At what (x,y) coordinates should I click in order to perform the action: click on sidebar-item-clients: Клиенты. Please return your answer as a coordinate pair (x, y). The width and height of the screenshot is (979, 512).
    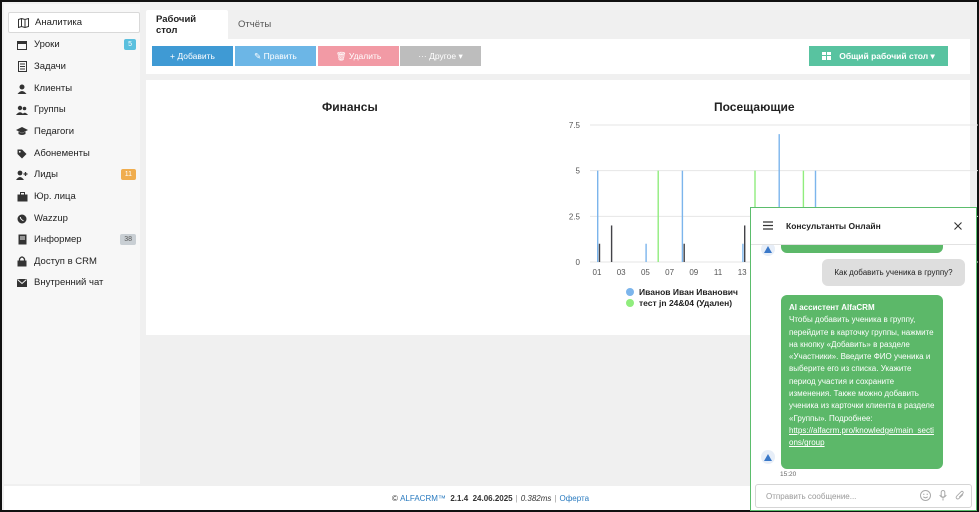
    Looking at the image, I should click on (74, 88).